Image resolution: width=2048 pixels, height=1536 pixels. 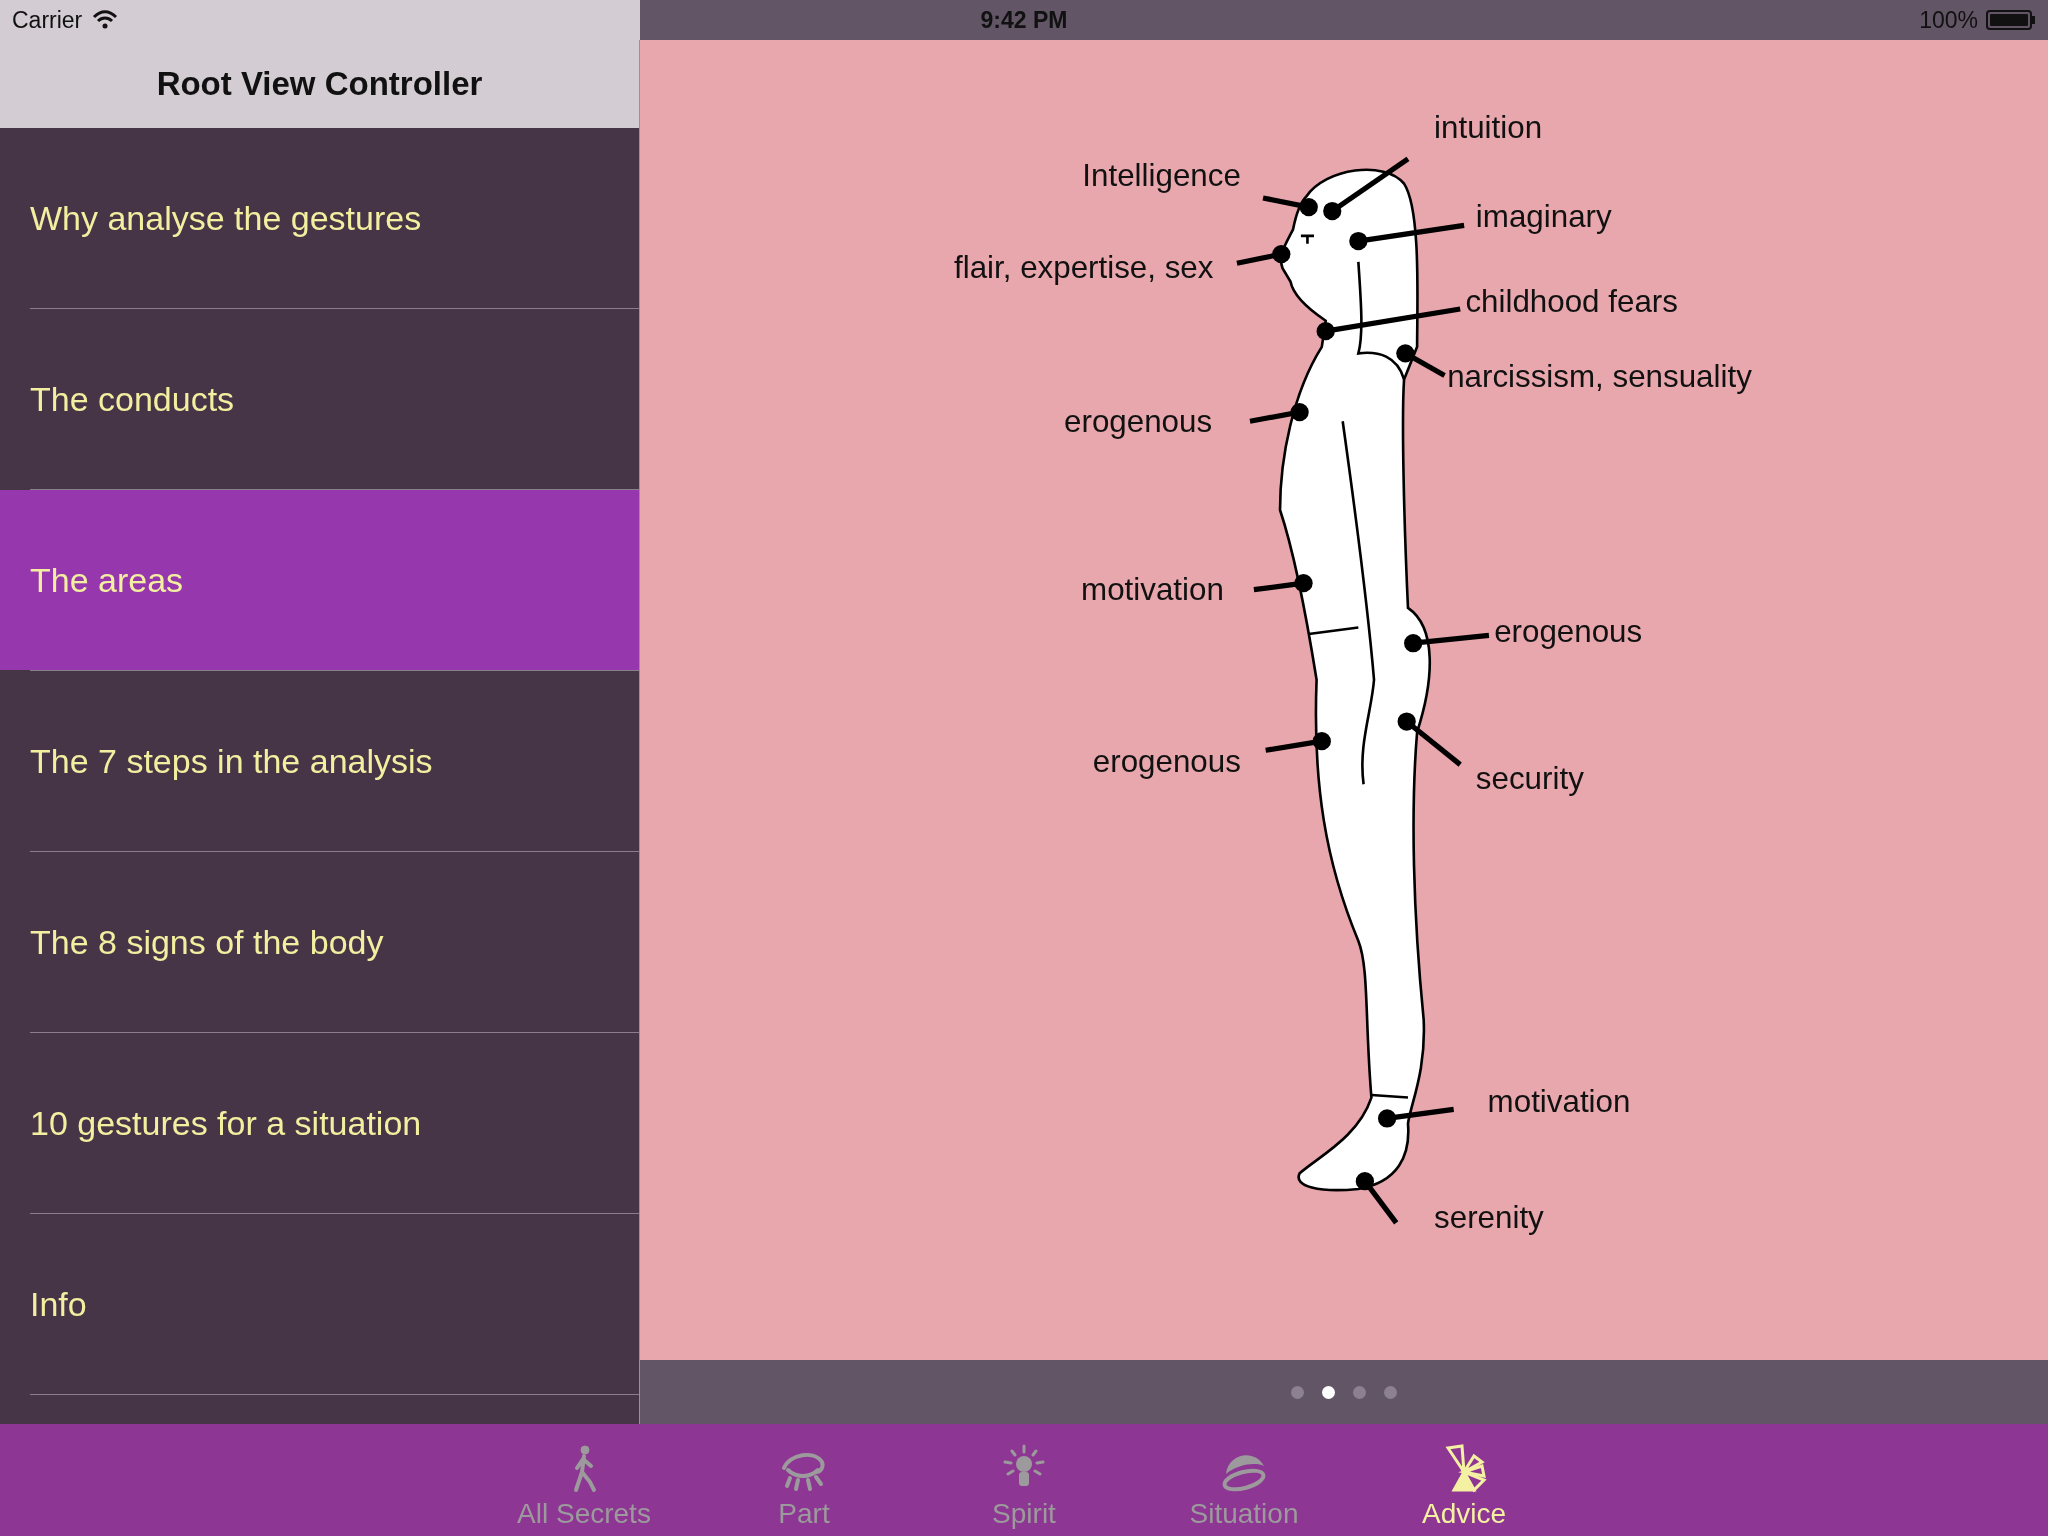 I want to click on area-label: childhood fears, so click(x=1571, y=301).